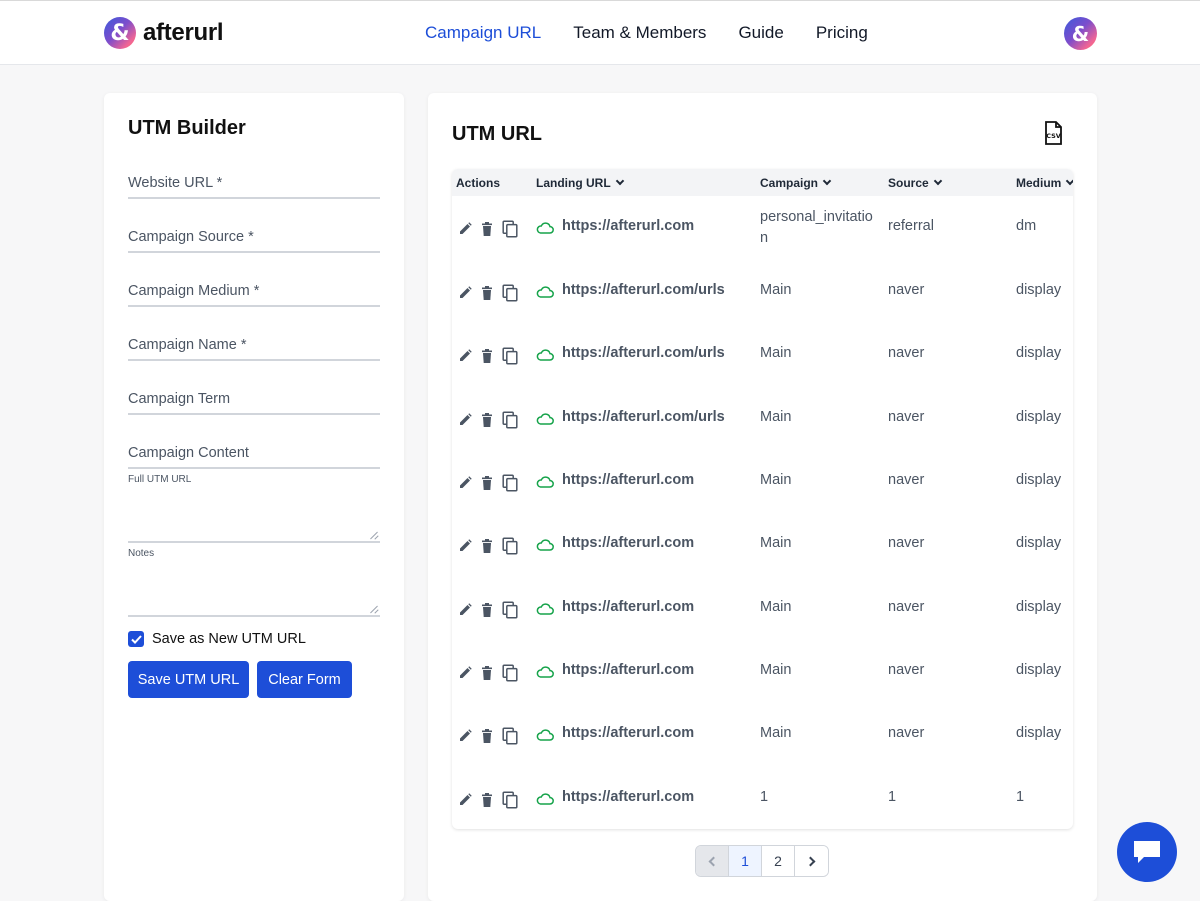 The height and width of the screenshot is (901, 1200). What do you see at coordinates (254, 346) in the screenshot?
I see `campaign-name-field: Campaign Name *` at bounding box center [254, 346].